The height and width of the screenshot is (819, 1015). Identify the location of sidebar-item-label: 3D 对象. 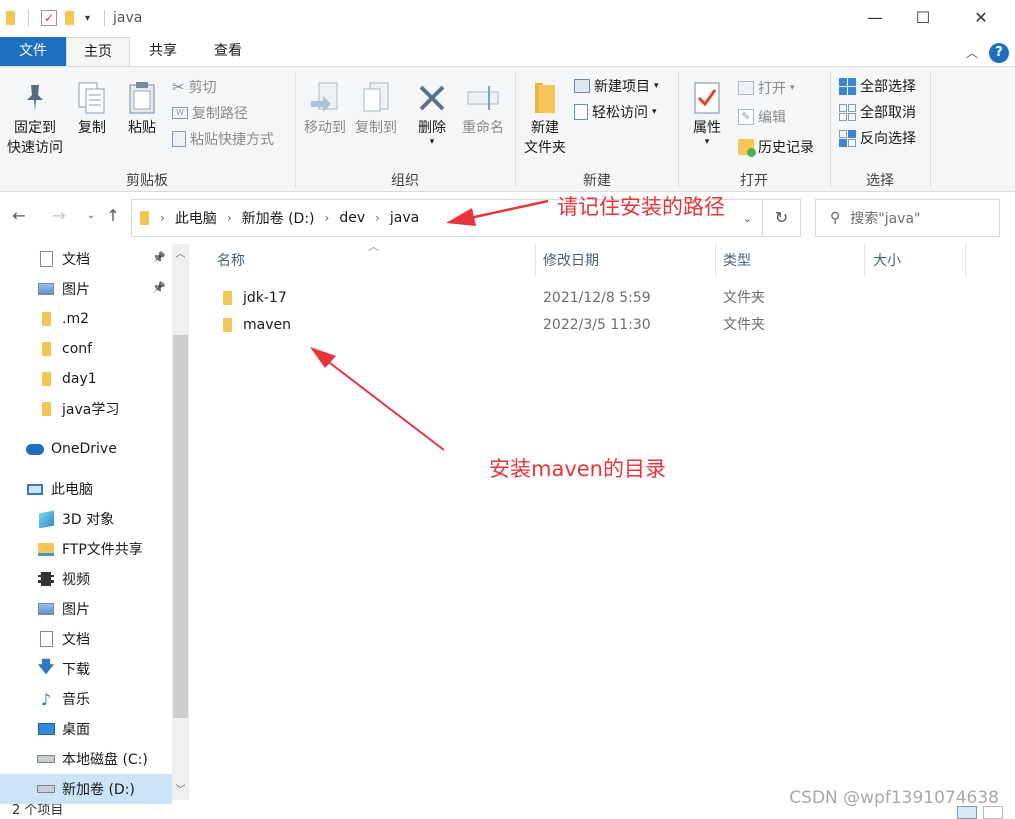
(88, 520).